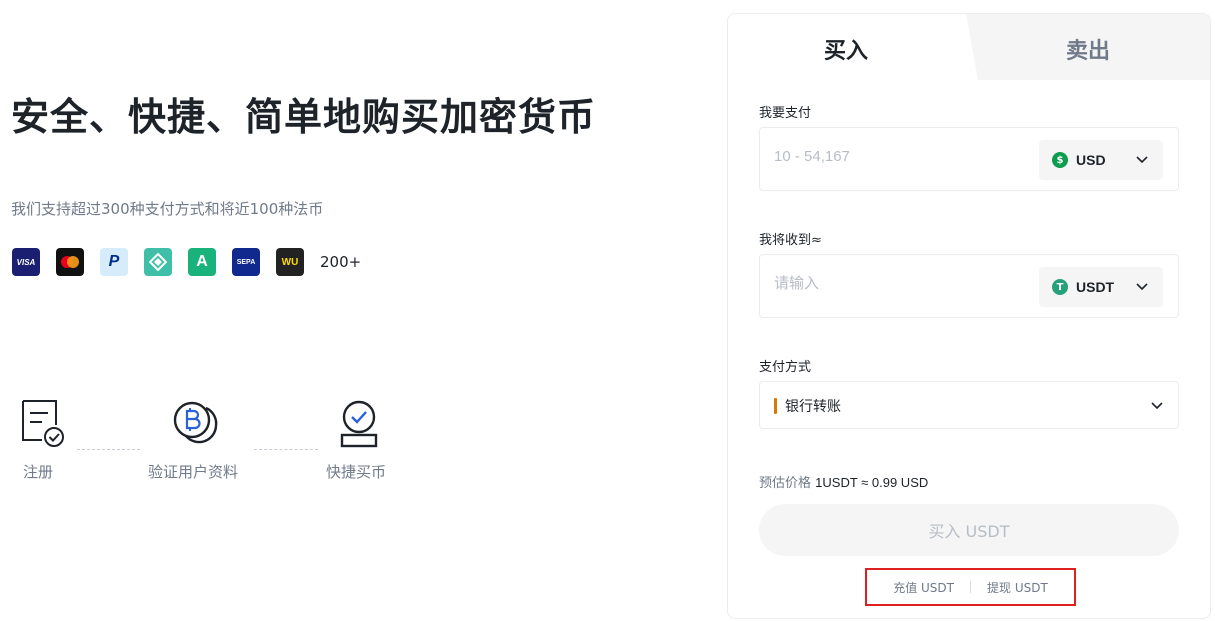 The image size is (1215, 621). What do you see at coordinates (341, 262) in the screenshot?
I see `payment-more-count: 200+` at bounding box center [341, 262].